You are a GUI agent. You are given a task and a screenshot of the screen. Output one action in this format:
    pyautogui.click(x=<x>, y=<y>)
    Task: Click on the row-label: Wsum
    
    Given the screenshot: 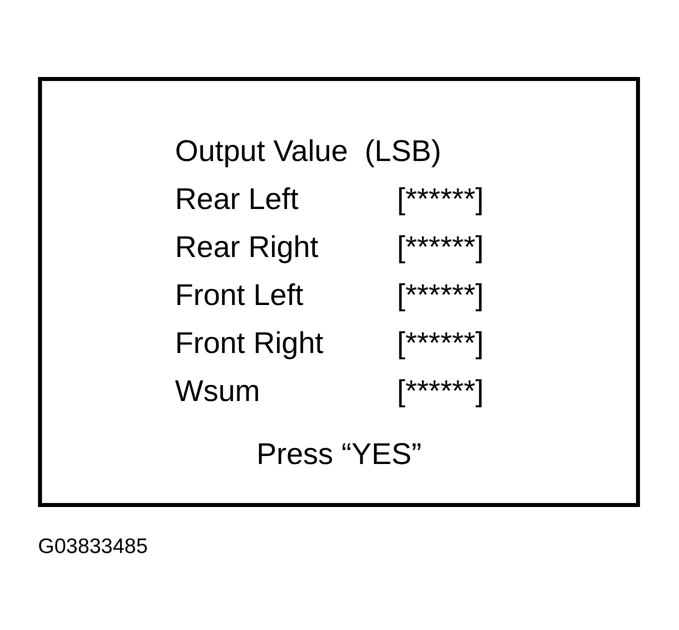 What is the action you would take?
    pyautogui.click(x=217, y=392)
    